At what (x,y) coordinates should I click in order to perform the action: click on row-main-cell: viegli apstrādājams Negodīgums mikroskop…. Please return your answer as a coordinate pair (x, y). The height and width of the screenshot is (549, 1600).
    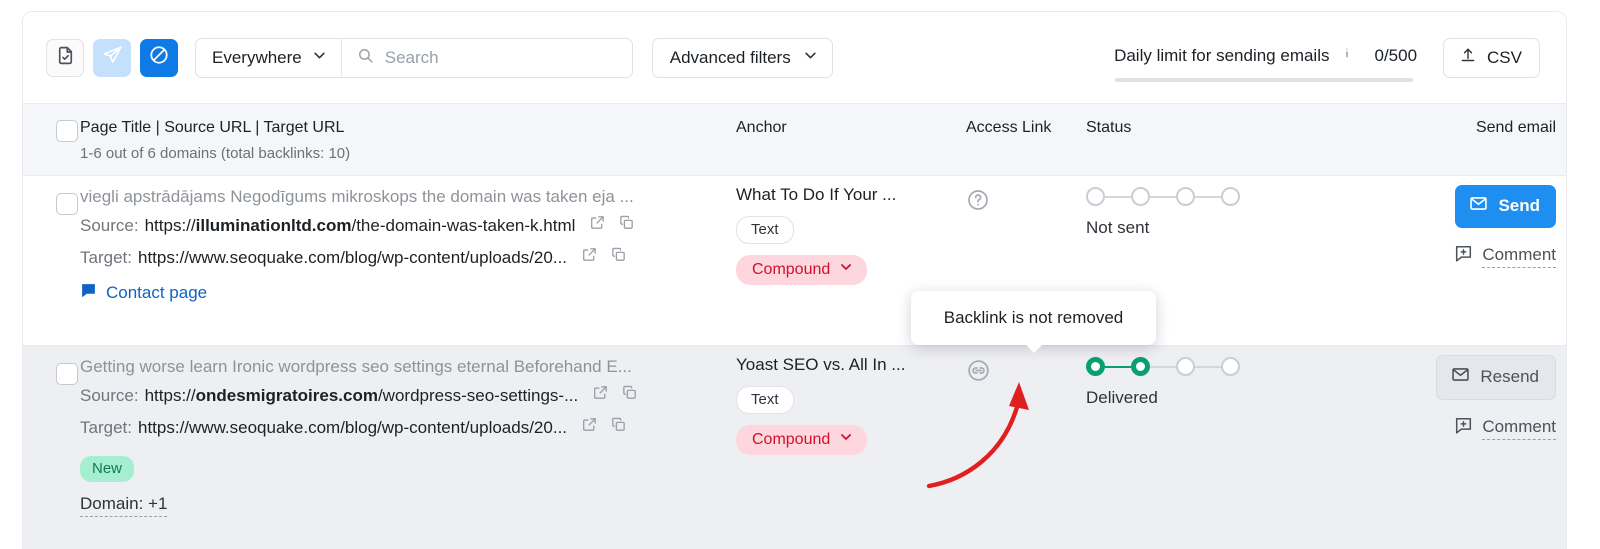
    Looking at the image, I should click on (408, 260).